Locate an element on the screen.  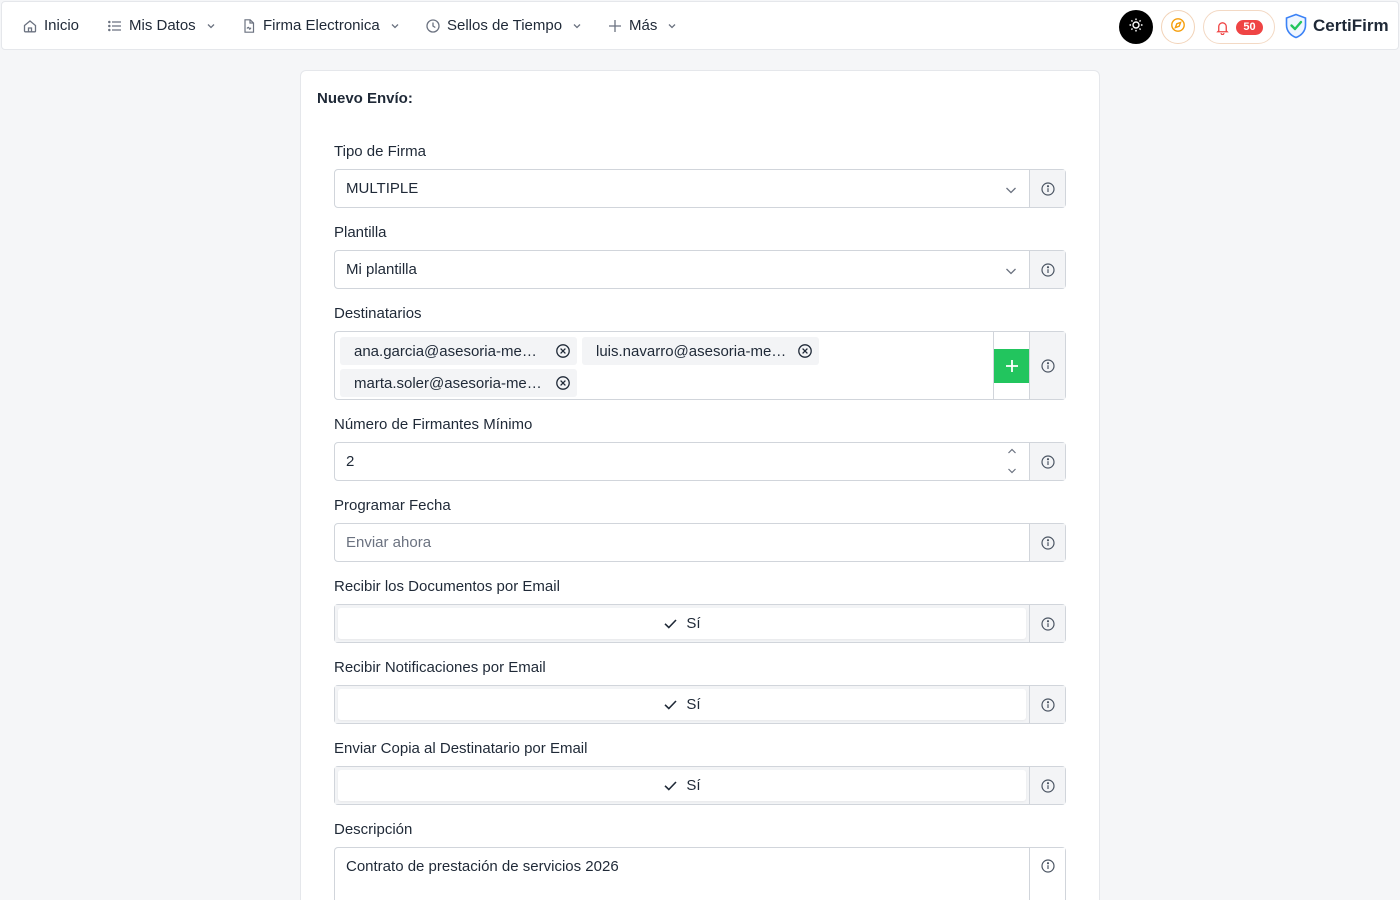
enviar-copia-toggle: Sí is located at coordinates (682, 785).